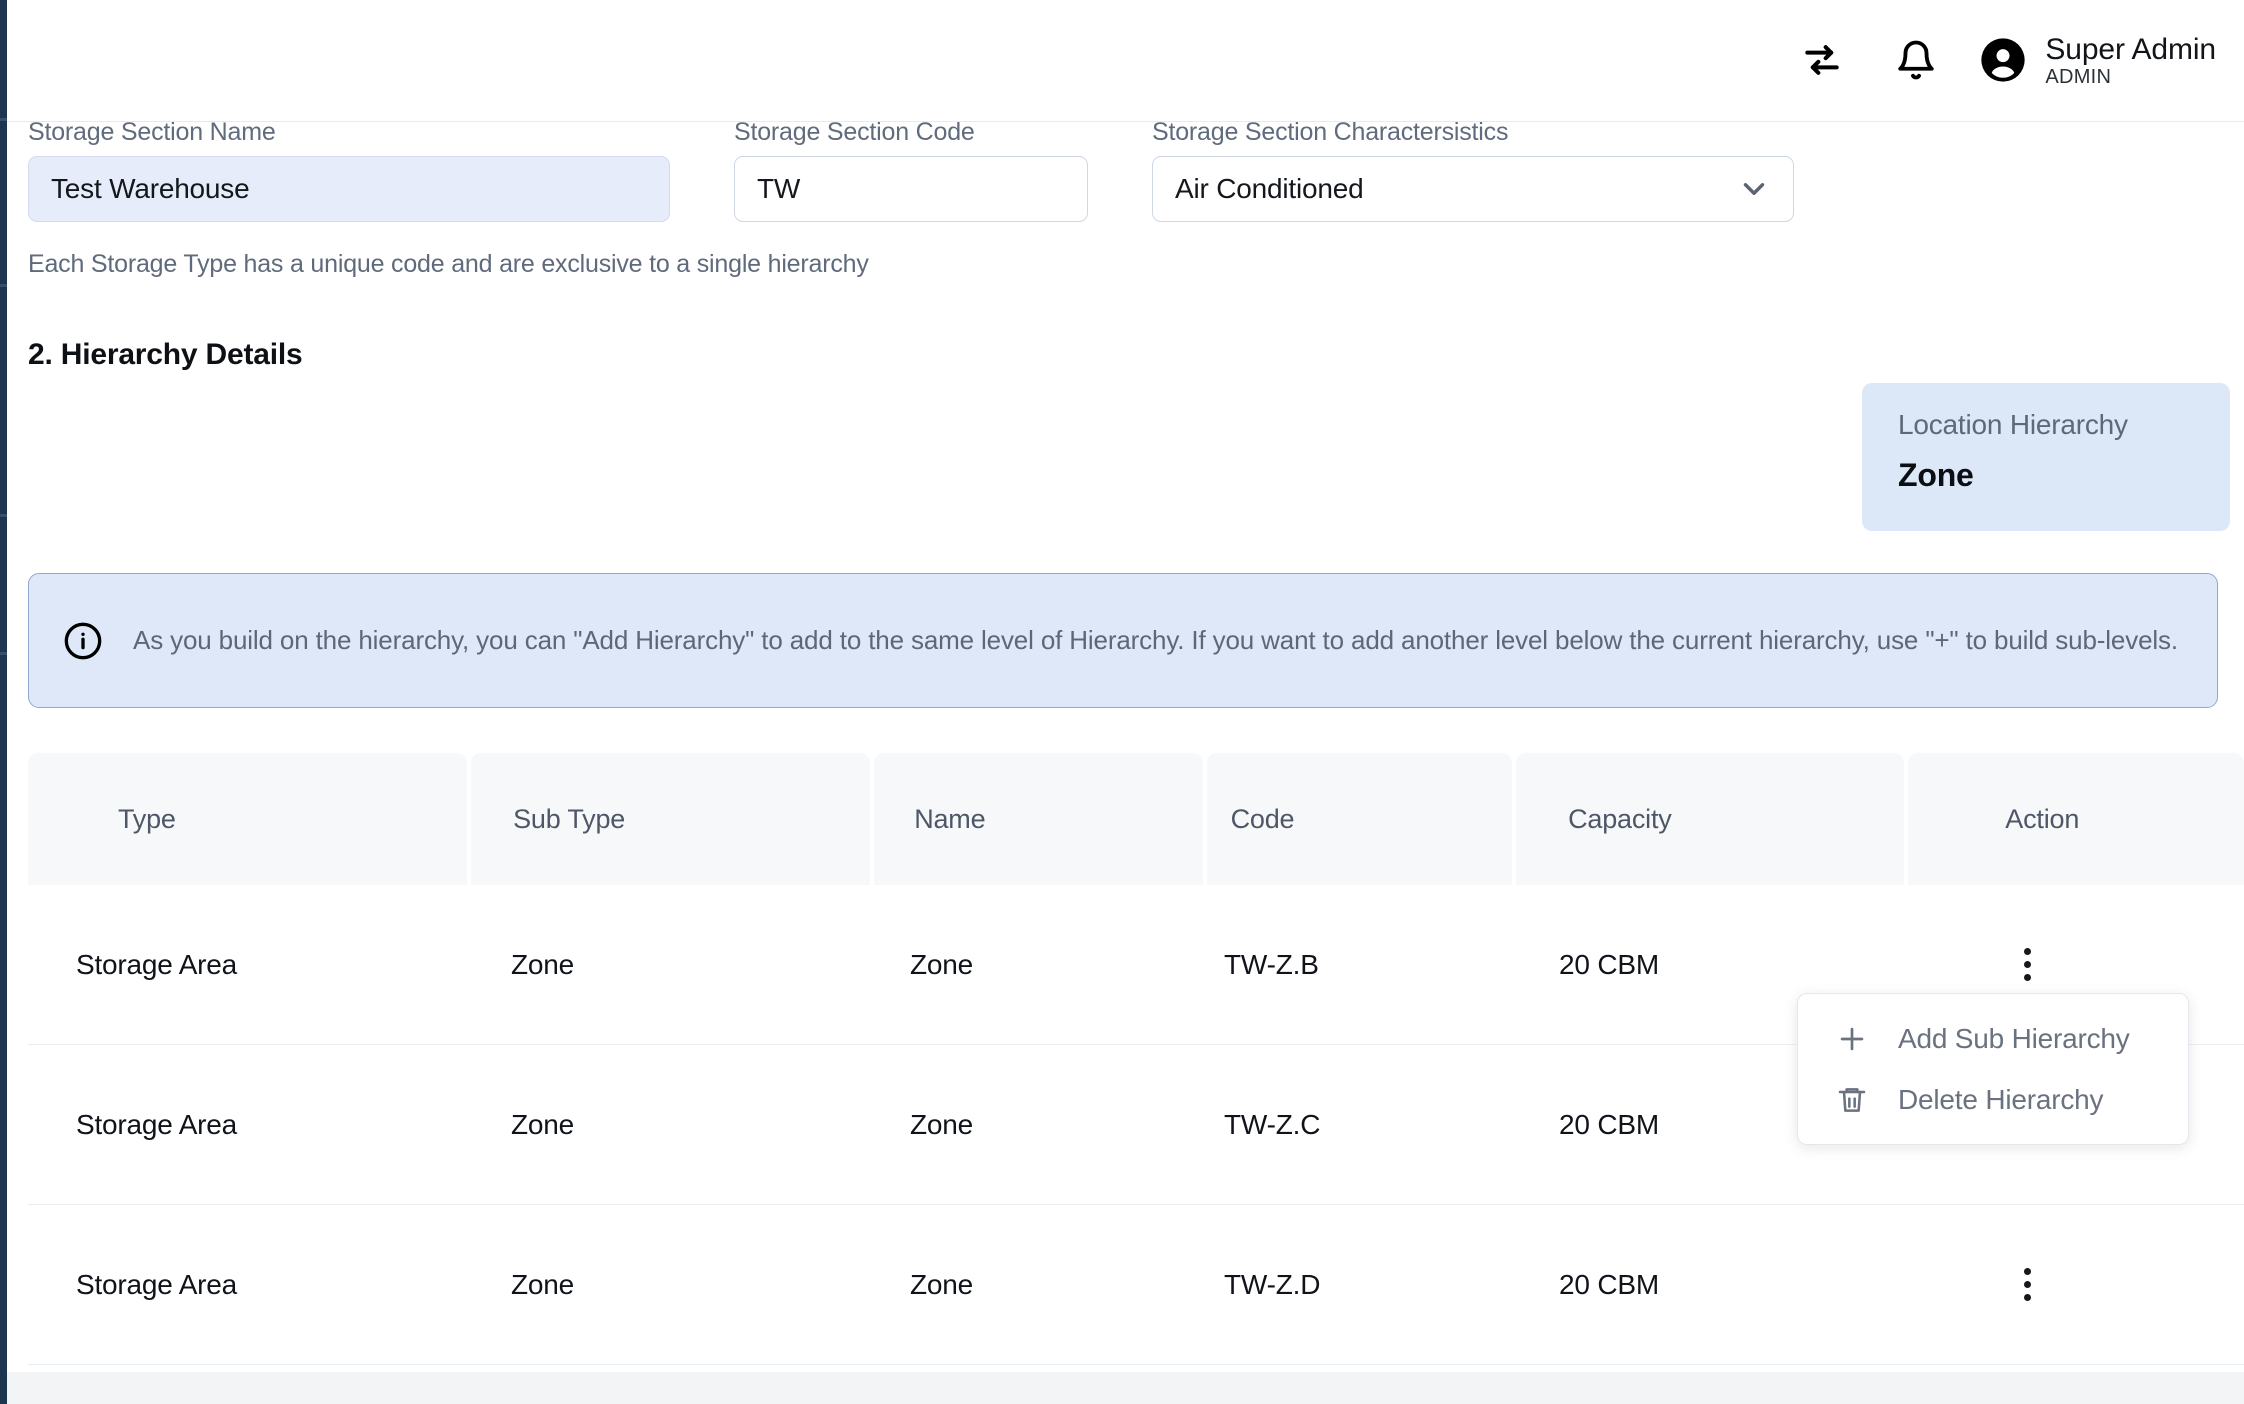  I want to click on field-storage-section-name: Storage Section Name Test Warehouse, so click(349, 170).